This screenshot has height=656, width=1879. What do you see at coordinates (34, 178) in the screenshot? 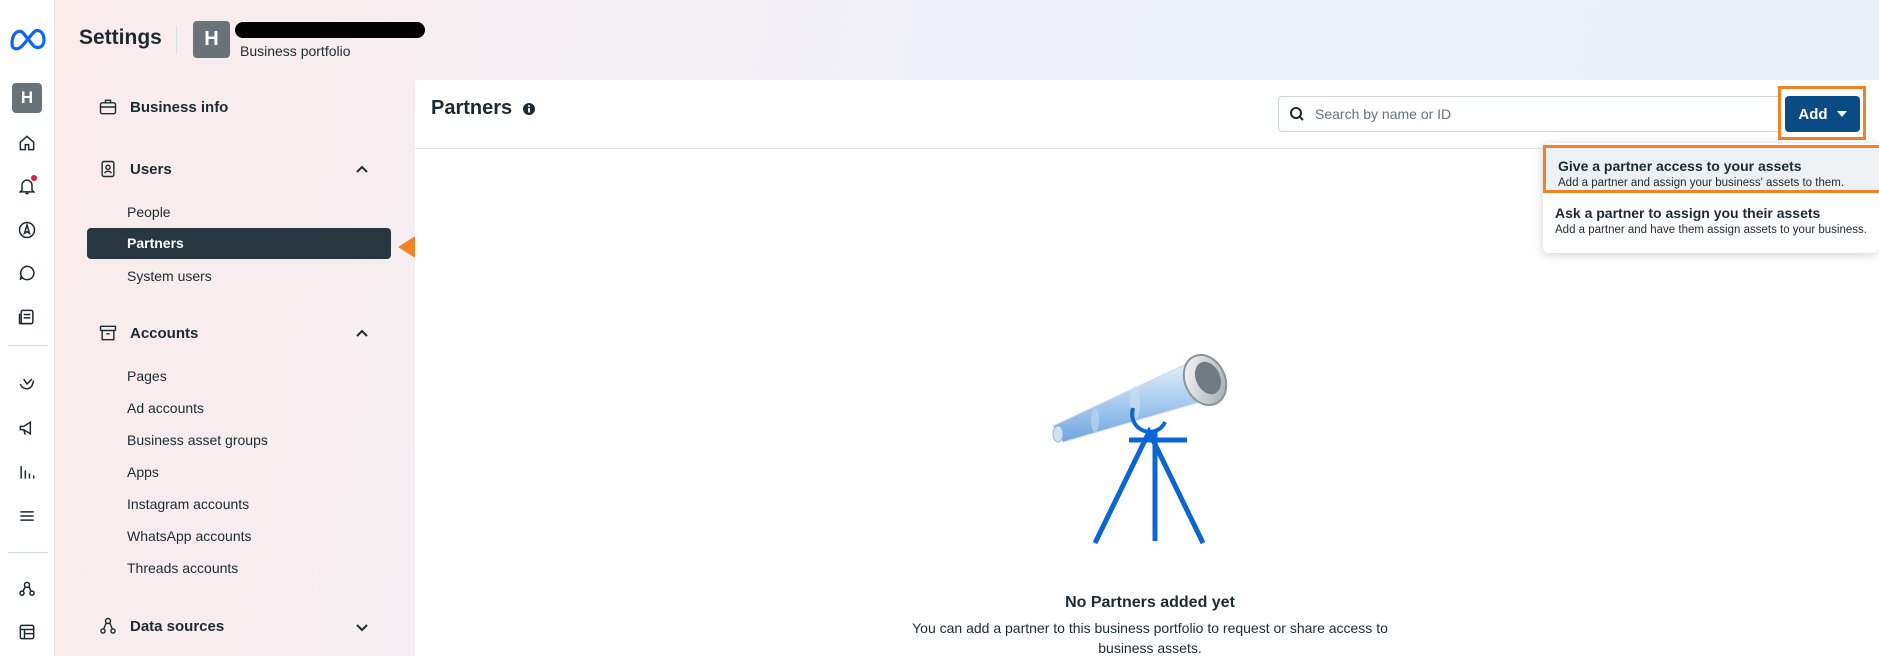
I see `notification-badge` at bounding box center [34, 178].